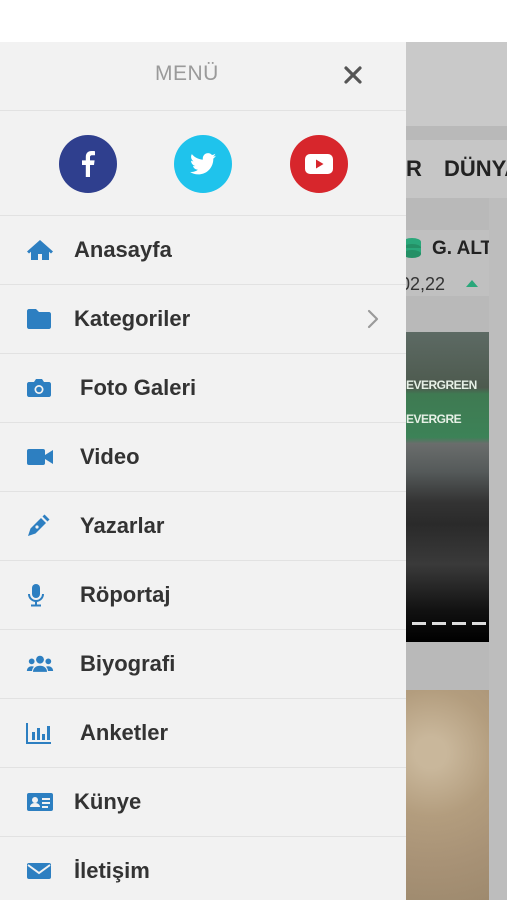 The height and width of the screenshot is (905, 507). Describe the element at coordinates (203, 595) in the screenshot. I see `menu-item-roportaj: Röportaj` at that location.